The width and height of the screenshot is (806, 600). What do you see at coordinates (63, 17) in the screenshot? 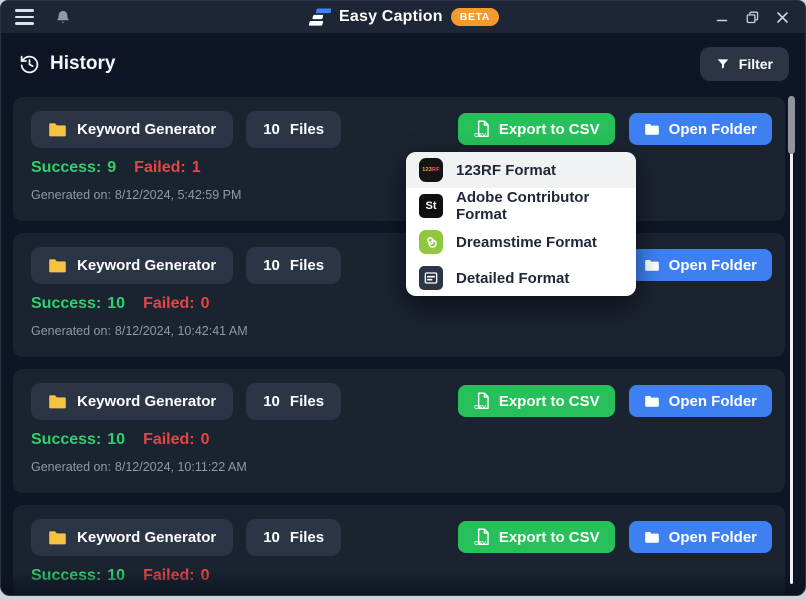
I see `notifications-bell-icon` at bounding box center [63, 17].